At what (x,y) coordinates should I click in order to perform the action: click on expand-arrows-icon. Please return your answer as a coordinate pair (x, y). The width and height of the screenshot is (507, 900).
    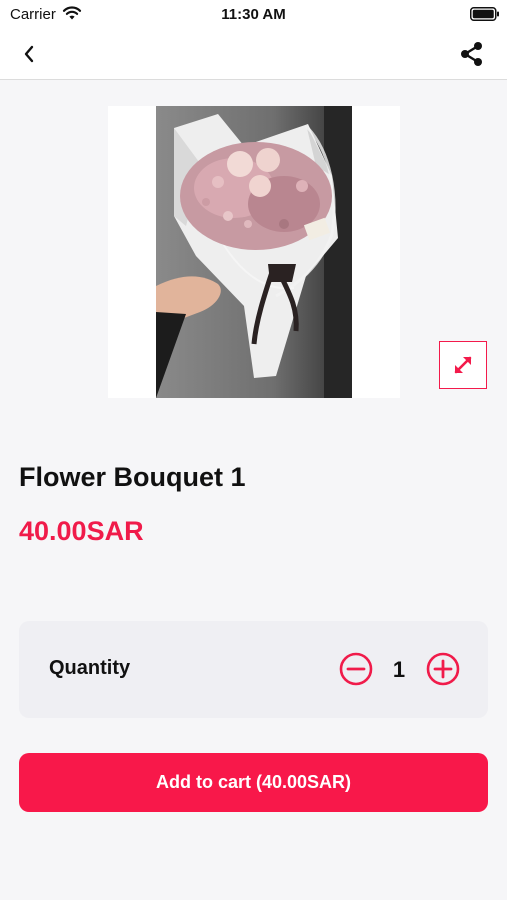
    Looking at the image, I should click on (463, 365).